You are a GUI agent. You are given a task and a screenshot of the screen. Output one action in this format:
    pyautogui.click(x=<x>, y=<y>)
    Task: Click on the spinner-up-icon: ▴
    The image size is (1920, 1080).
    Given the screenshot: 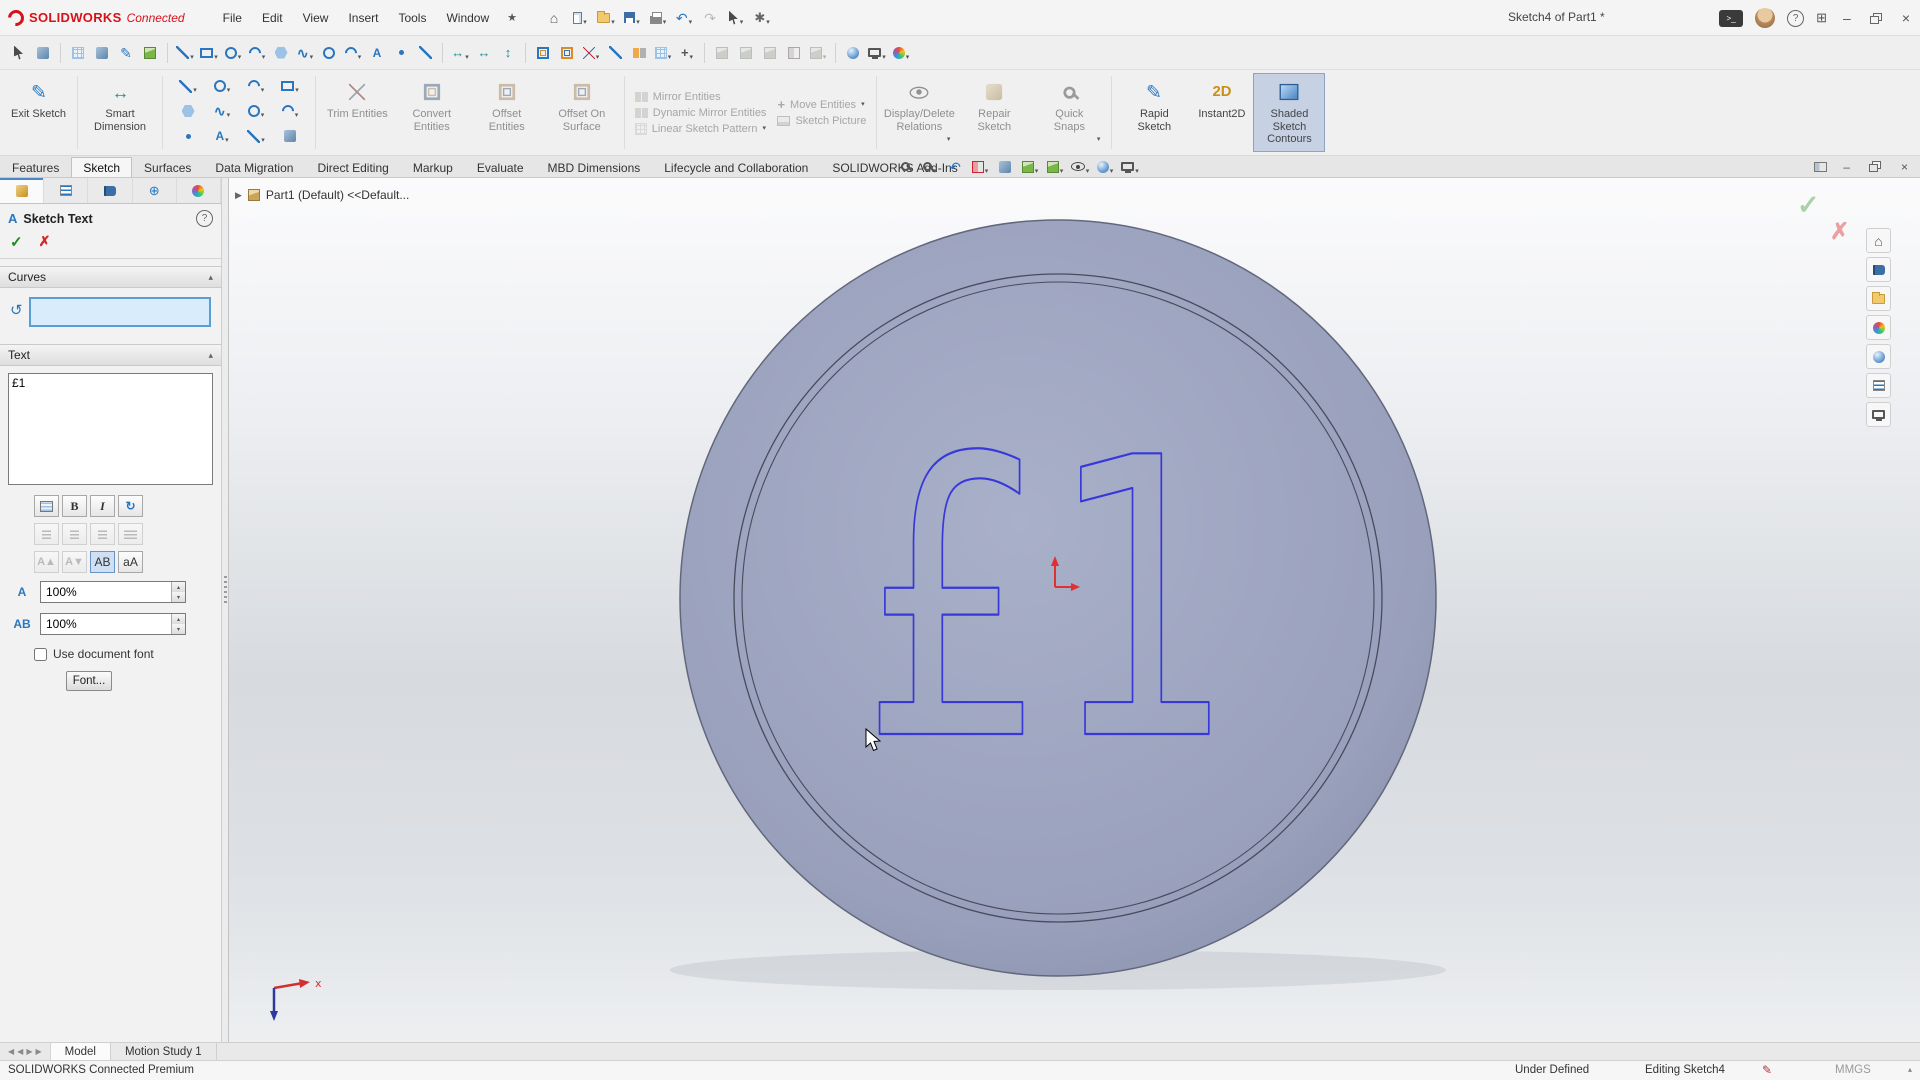 What is the action you would take?
    pyautogui.click(x=178, y=587)
    